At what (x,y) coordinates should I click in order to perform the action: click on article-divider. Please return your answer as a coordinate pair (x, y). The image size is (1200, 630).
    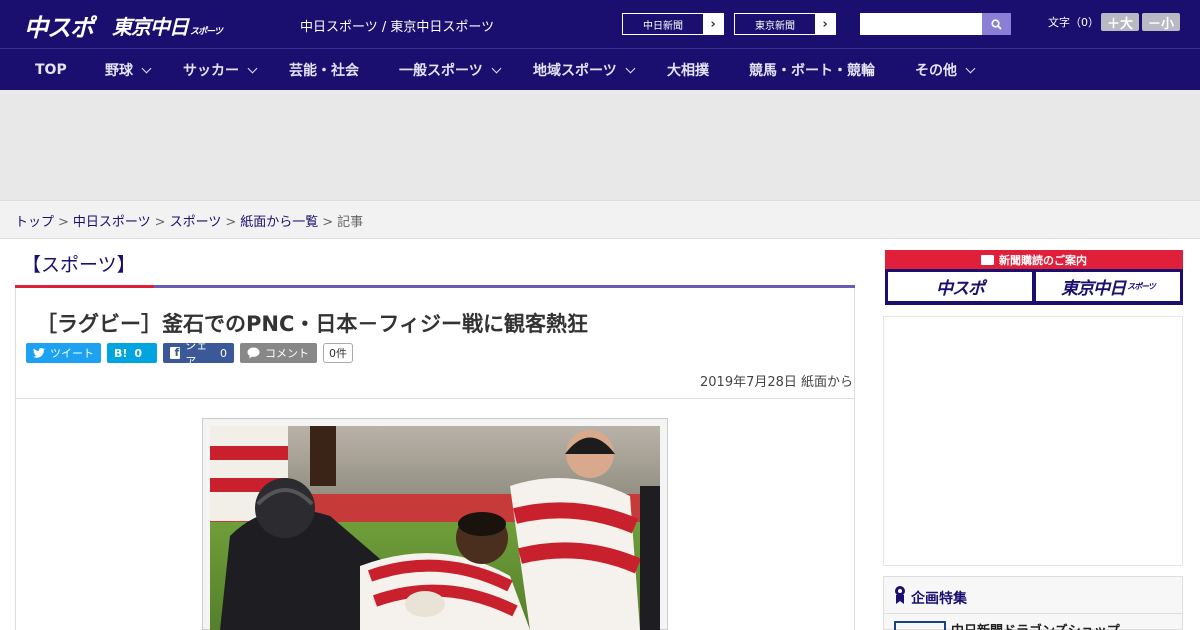
    Looking at the image, I should click on (435, 398).